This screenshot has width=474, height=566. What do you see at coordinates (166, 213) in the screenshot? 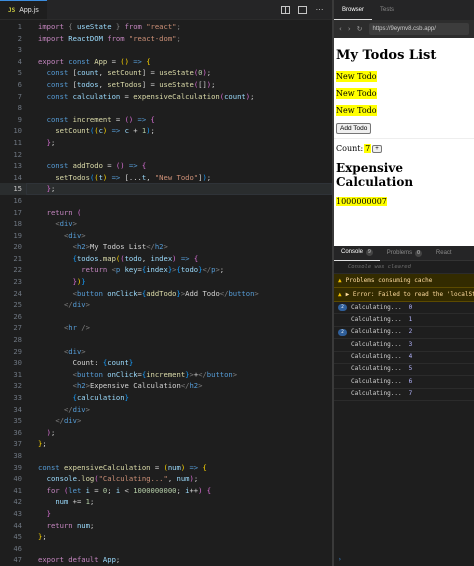
I see `code-line: 17 return (` at bounding box center [166, 213].